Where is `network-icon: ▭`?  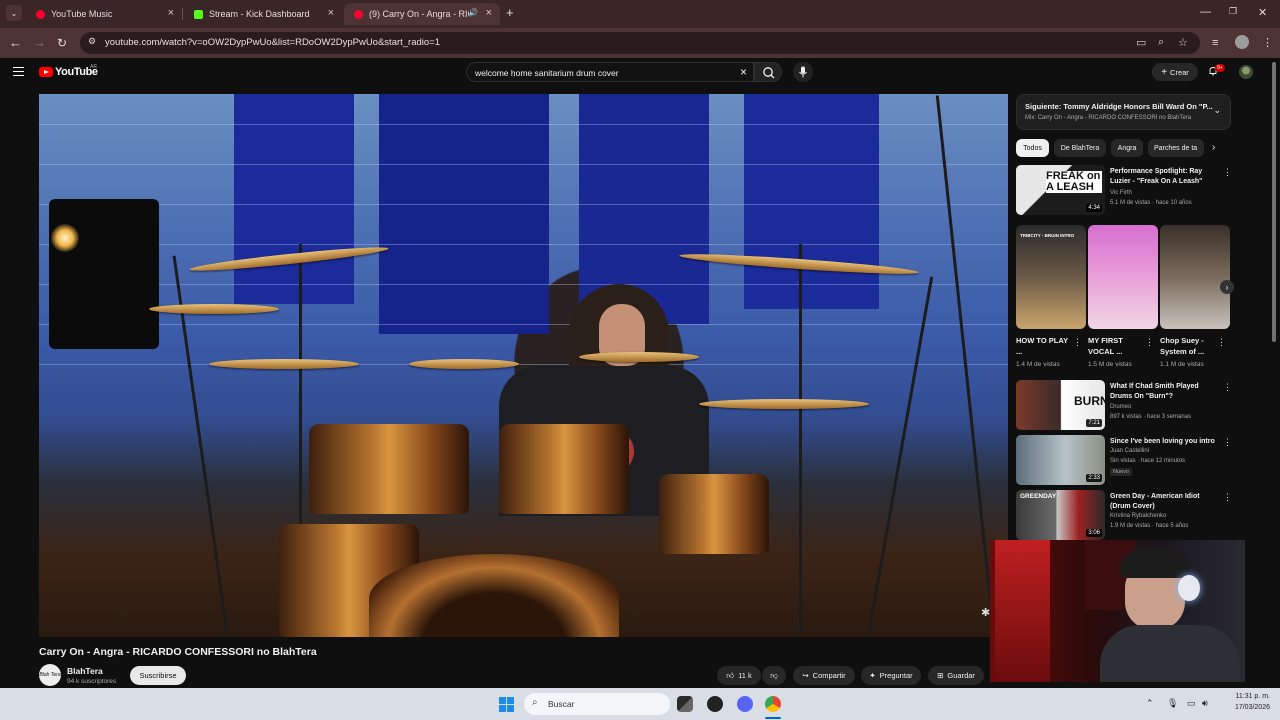
network-icon: ▭ is located at coordinates (1191, 703).